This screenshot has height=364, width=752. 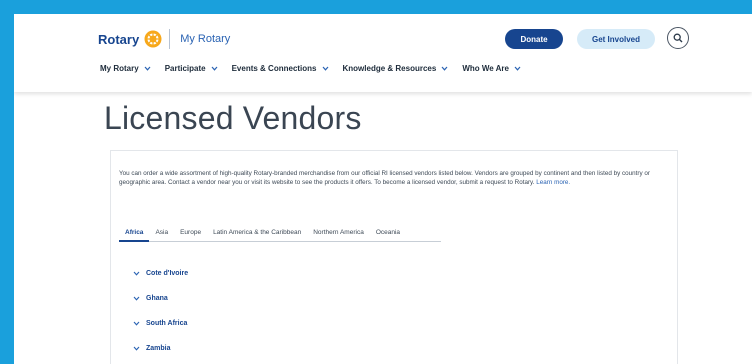 What do you see at coordinates (485, 68) in the screenshot?
I see `nav-item-label: Who We Are` at bounding box center [485, 68].